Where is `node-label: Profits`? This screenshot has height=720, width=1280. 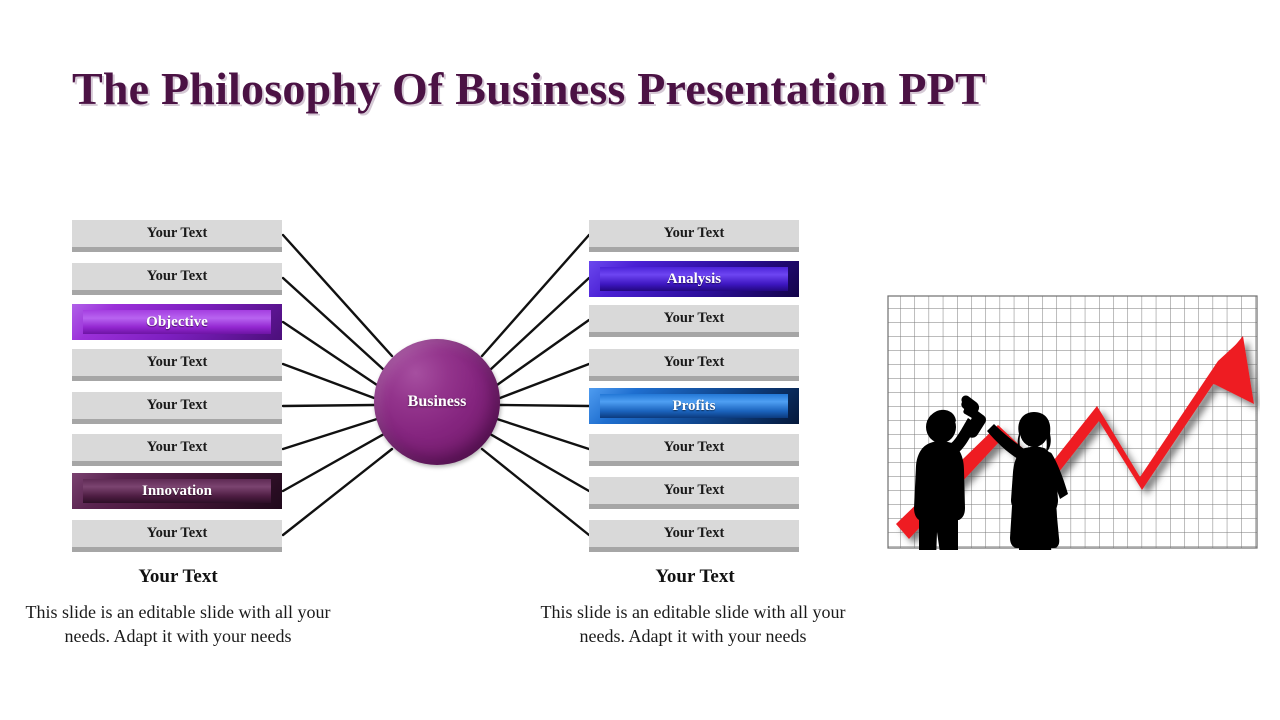 node-label: Profits is located at coordinates (694, 405).